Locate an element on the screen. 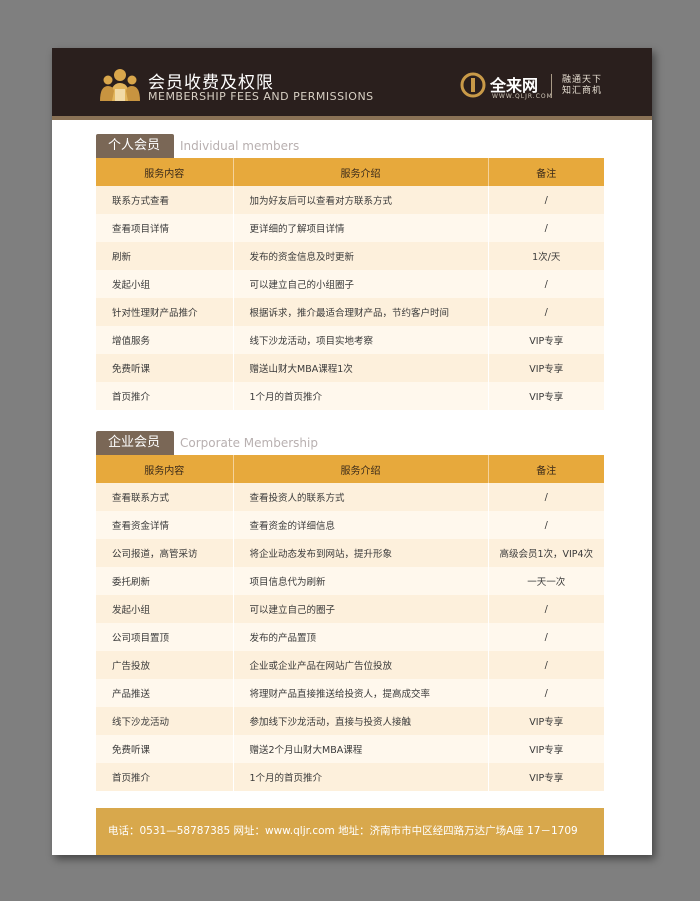 The height and width of the screenshot is (901, 700). table-row: 产品推送 将理财产品直接推送给投资人，提高成交率 / is located at coordinates (350, 693).